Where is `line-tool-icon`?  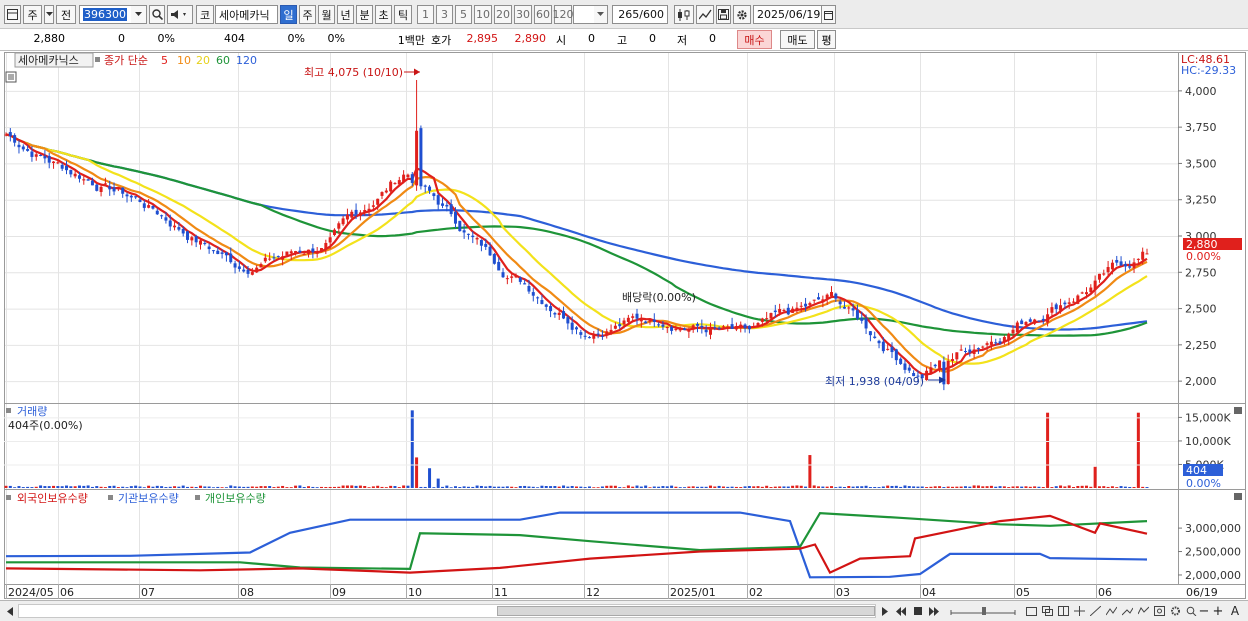
line-tool-icon is located at coordinates (1095, 611).